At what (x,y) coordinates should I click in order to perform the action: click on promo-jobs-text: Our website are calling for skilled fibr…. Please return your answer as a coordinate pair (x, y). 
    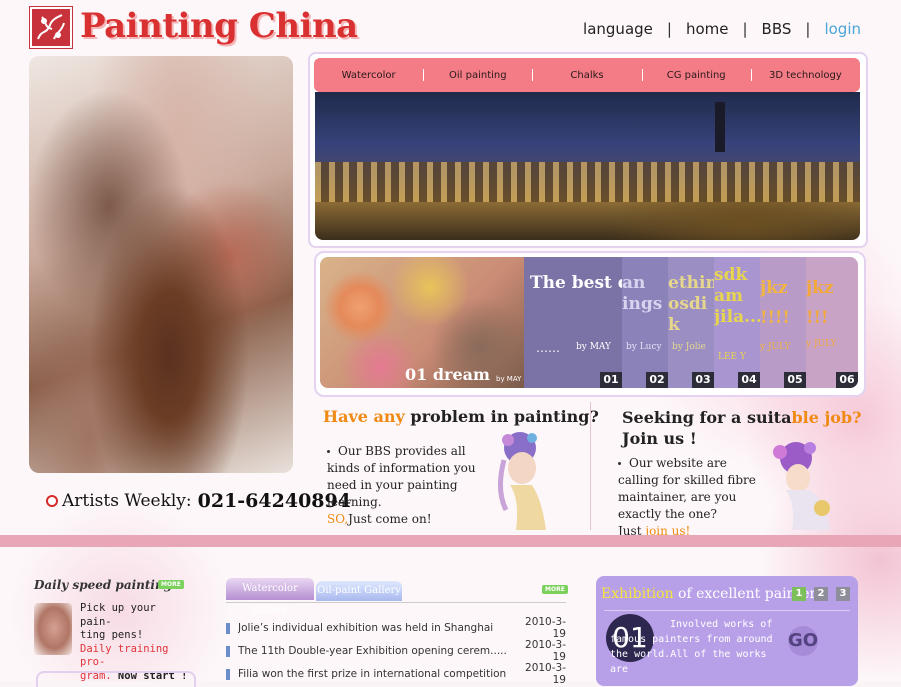
    Looking at the image, I should click on (687, 488).